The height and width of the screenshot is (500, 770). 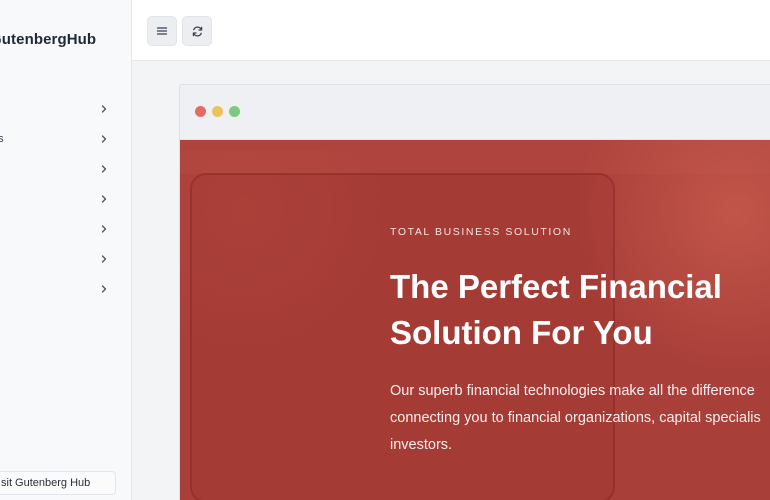 I want to click on browser-title-bar, so click(x=475, y=112).